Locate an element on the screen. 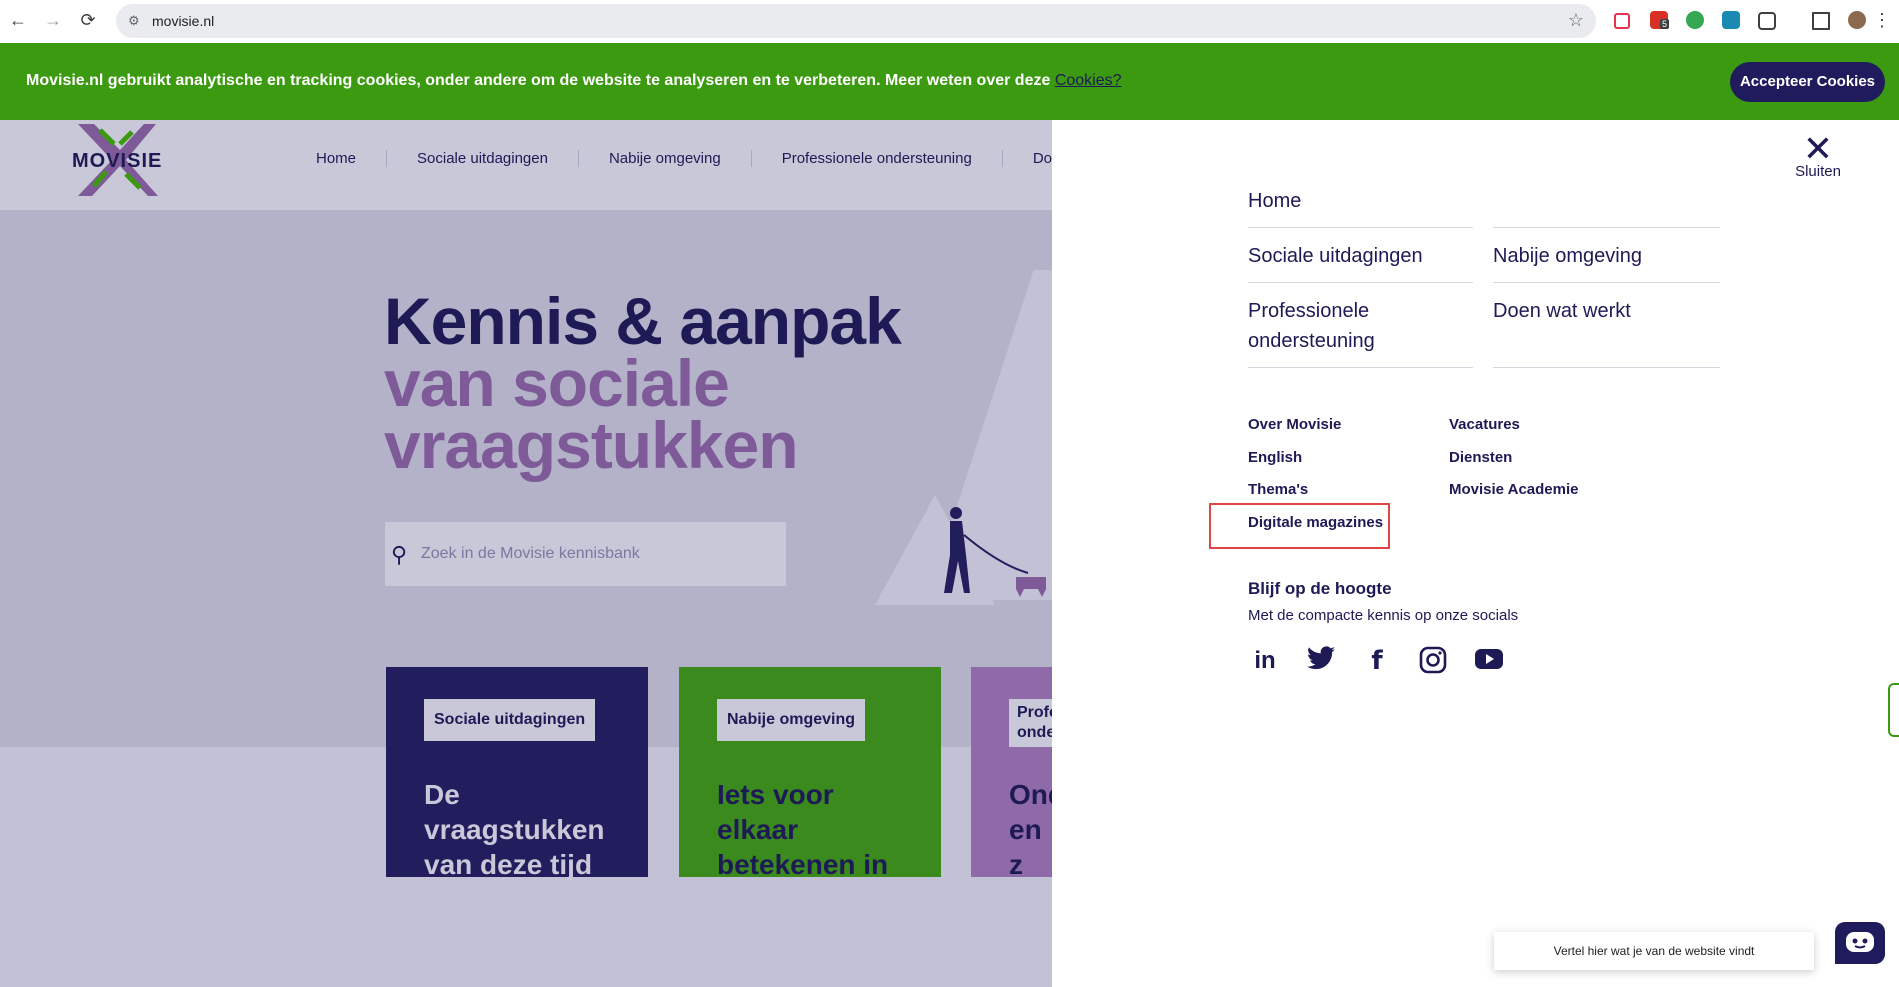 This screenshot has height=987, width=1899. nav-home: Home is located at coordinates (344, 158).